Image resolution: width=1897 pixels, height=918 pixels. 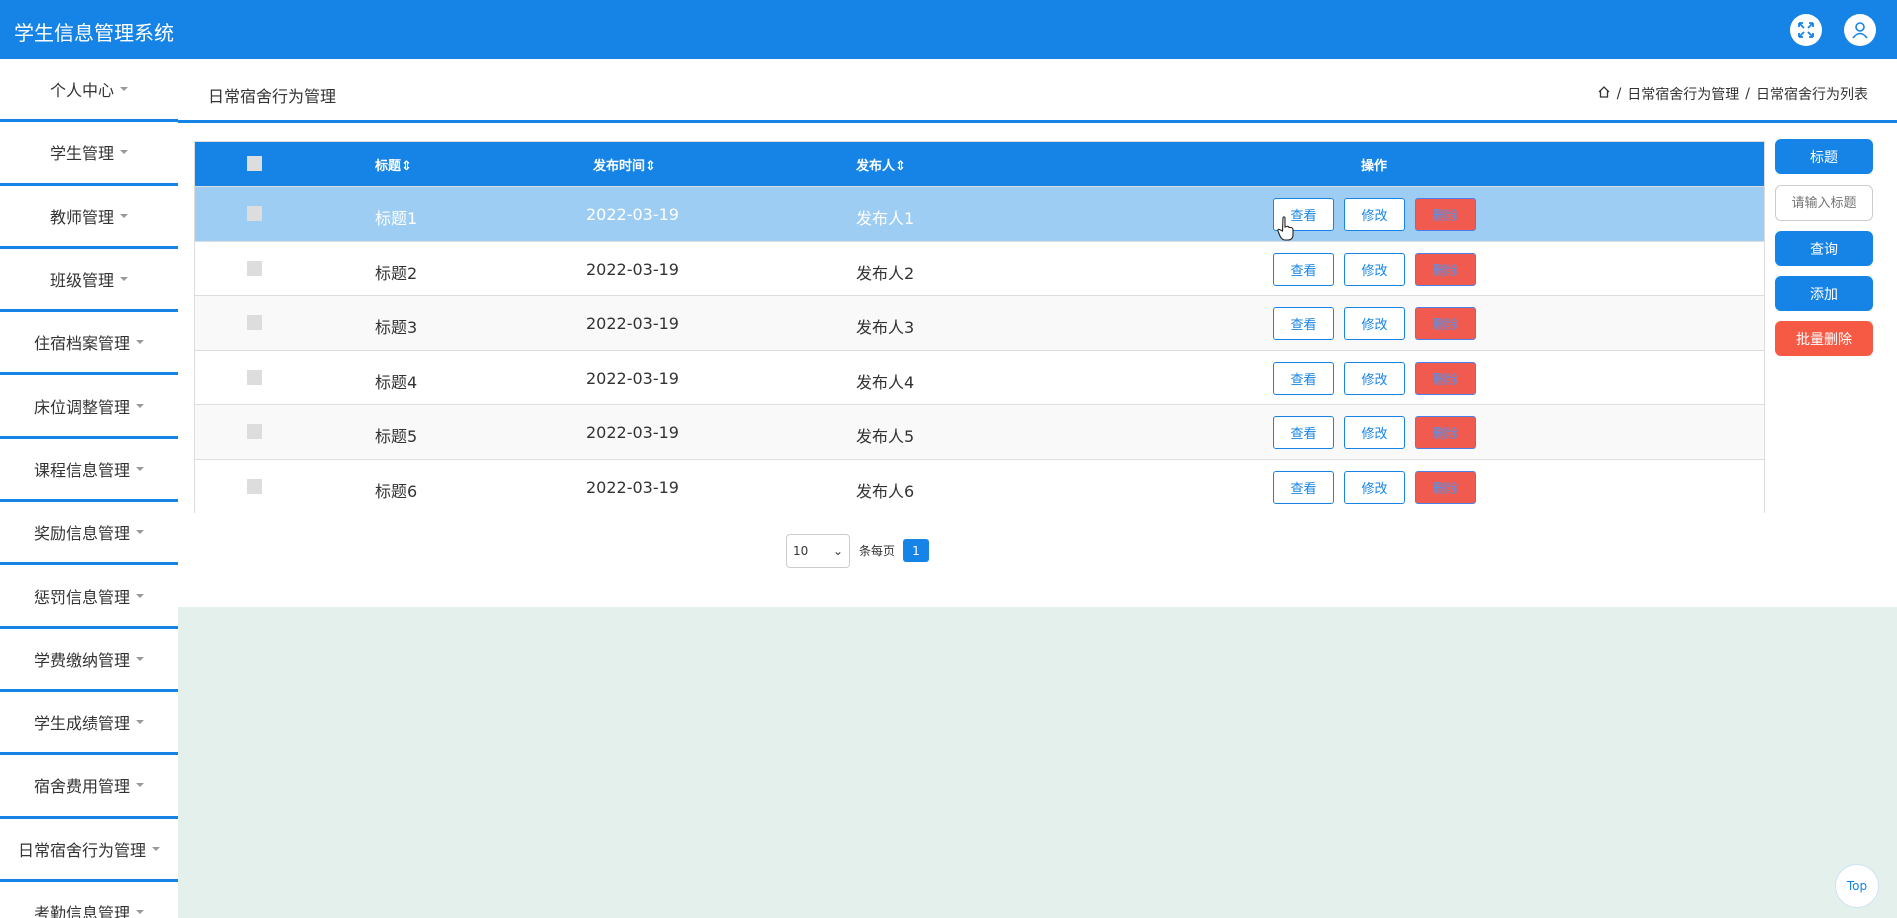 I want to click on sidebar-item-courses: 课程信息管理, so click(x=89, y=471).